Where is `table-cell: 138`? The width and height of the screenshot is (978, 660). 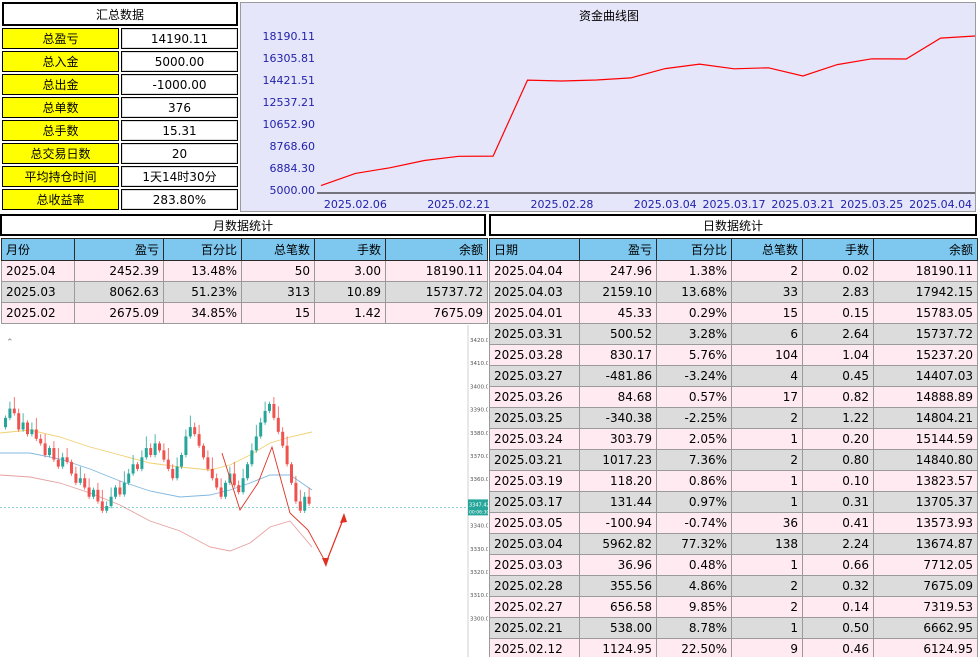
table-cell: 138 is located at coordinates (767, 544).